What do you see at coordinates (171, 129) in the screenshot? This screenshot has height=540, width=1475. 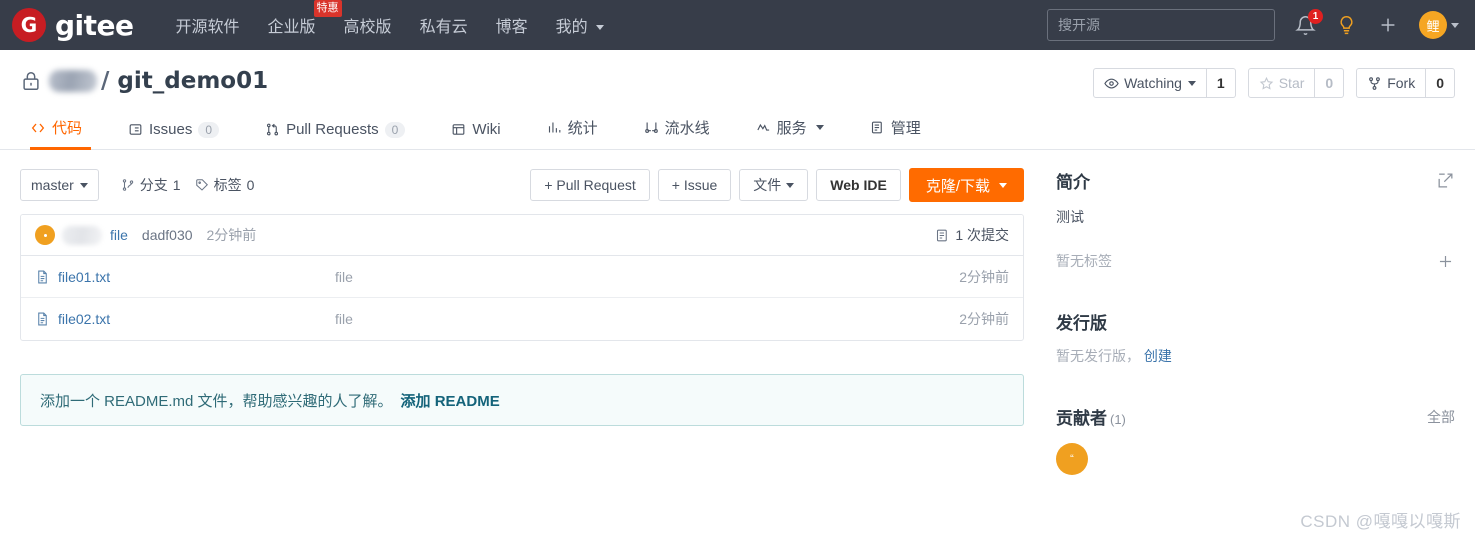 I see `tab-label: Issues` at bounding box center [171, 129].